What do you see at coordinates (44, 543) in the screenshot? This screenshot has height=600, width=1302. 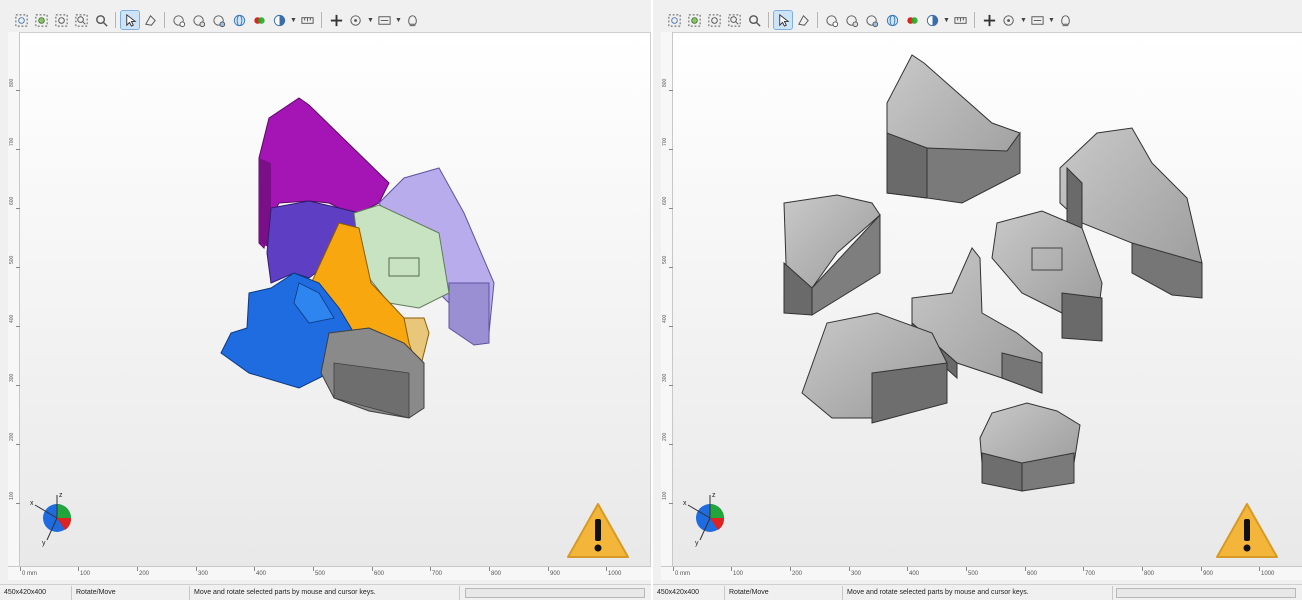 I see `axis-y-label: y` at bounding box center [44, 543].